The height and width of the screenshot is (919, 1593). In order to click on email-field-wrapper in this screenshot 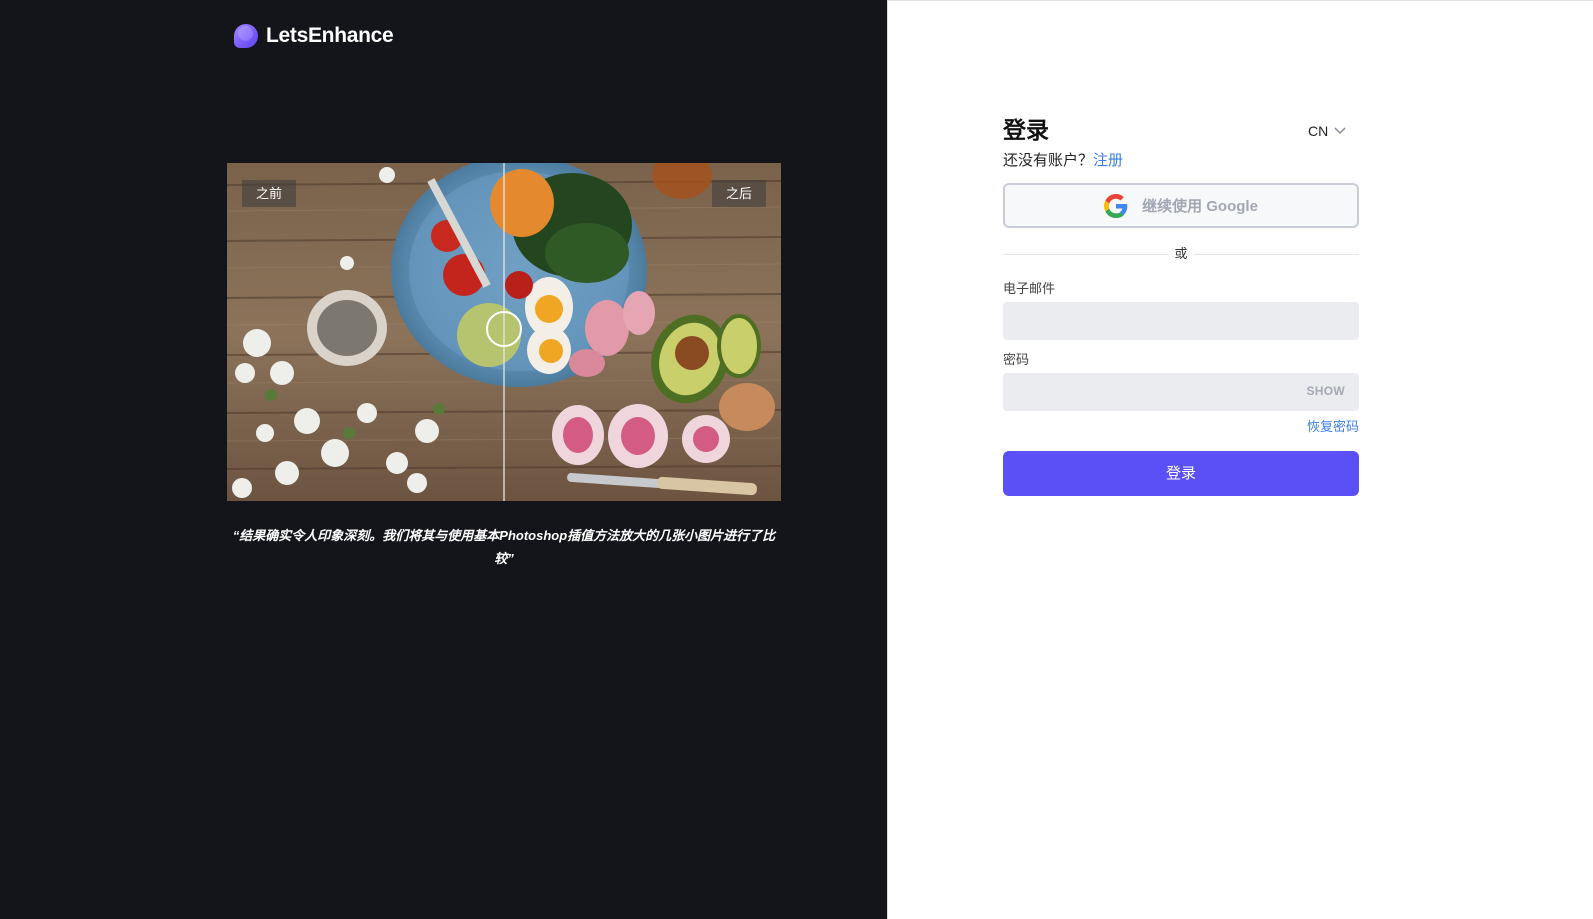, I will do `click(1181, 321)`.